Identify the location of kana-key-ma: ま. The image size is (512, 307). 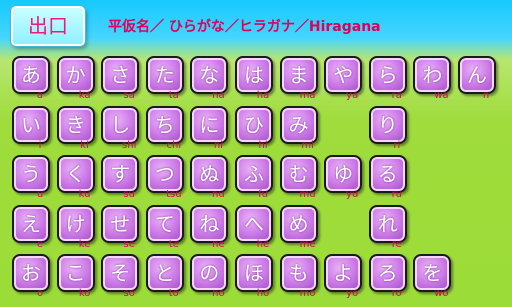
(298, 75).